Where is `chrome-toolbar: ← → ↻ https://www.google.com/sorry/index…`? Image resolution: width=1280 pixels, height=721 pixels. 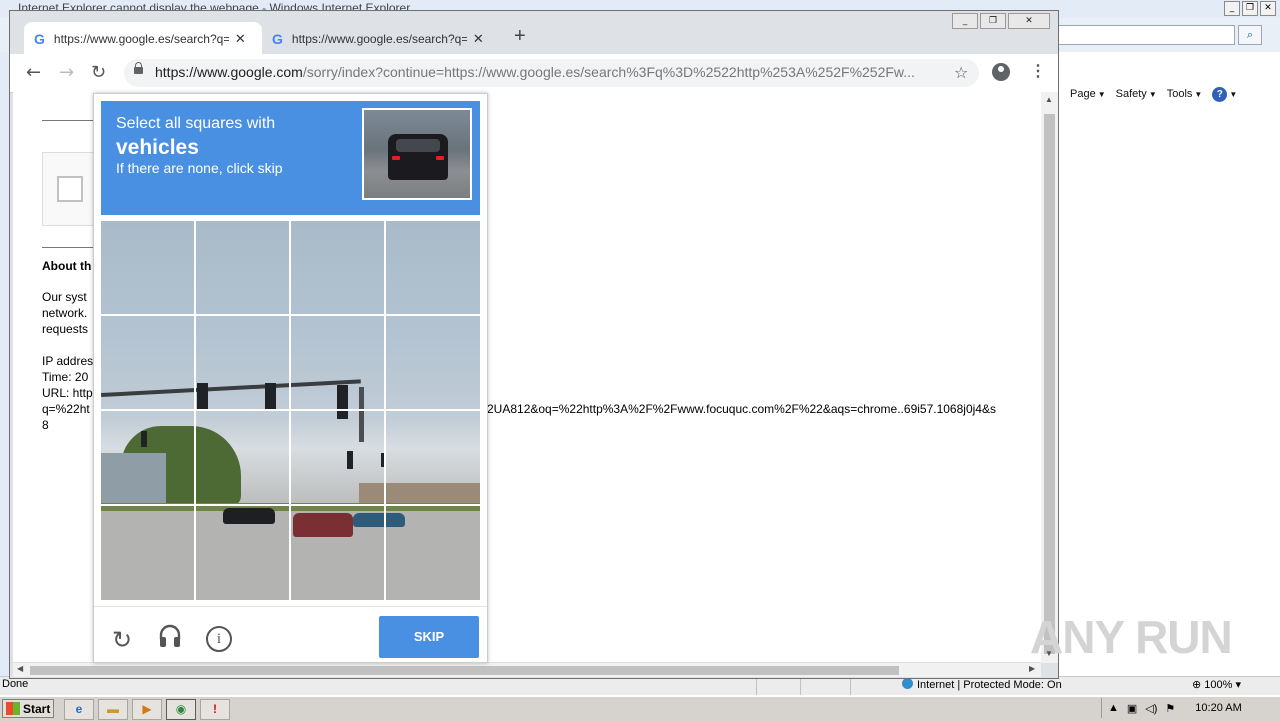 chrome-toolbar: ← → ↻ https://www.google.com/sorry/index… is located at coordinates (534, 73).